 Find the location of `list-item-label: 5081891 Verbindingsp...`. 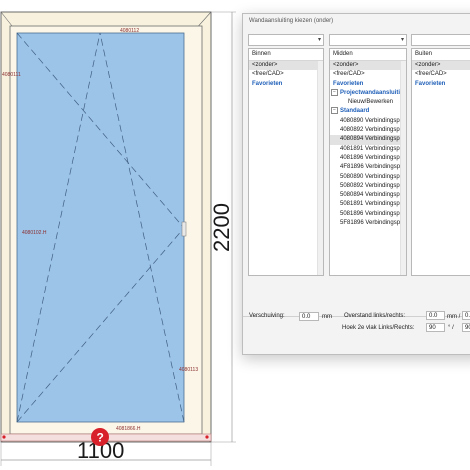

list-item-label: 5081891 Verbindingsp... is located at coordinates (372, 204).